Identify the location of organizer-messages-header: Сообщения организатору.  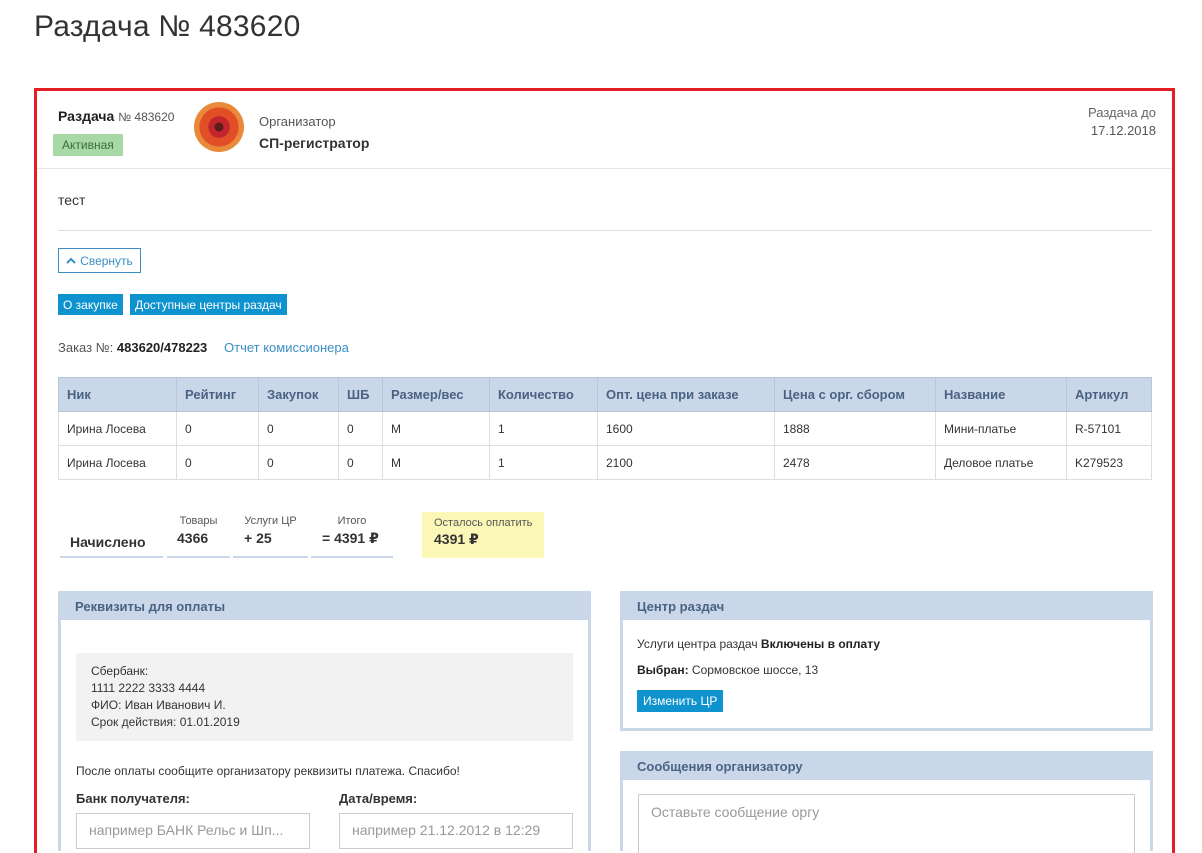
(886, 767).